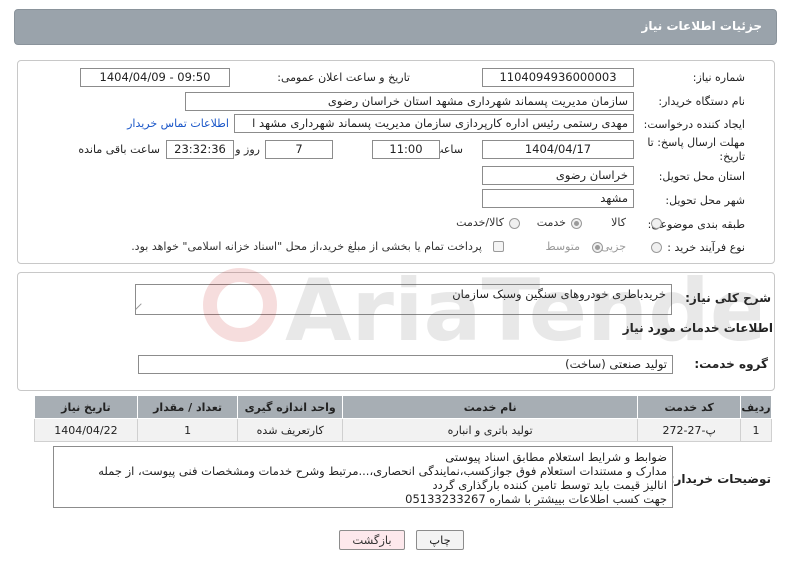  Describe the element at coordinates (558, 175) in the screenshot. I see `province-field: خراسان رضوی` at that location.